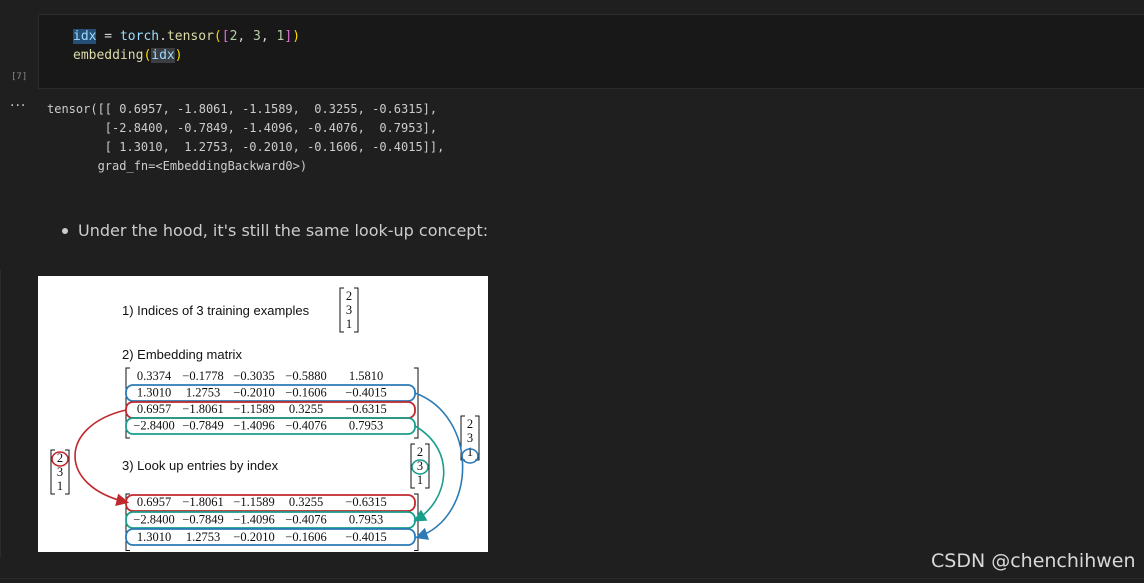  Describe the element at coordinates (202, 376) in the screenshot. I see `embedding-matrix-cell: −0.1778` at that location.